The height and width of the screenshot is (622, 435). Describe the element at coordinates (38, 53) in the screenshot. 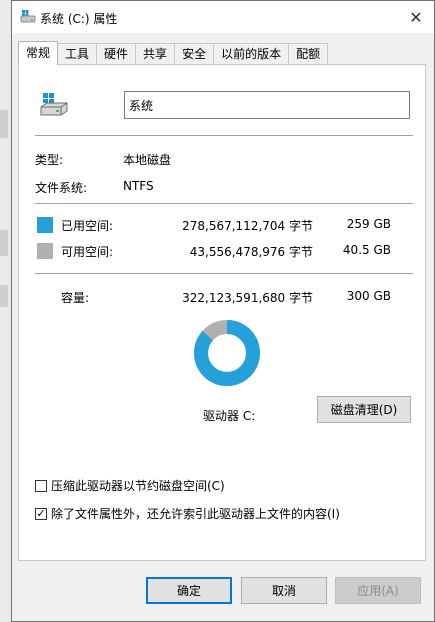

I see `tab-general: 常规` at that location.